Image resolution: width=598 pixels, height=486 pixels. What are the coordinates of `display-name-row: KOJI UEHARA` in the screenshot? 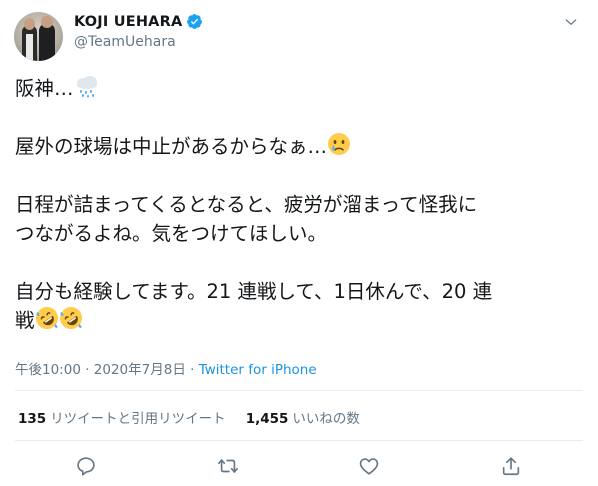 It's located at (138, 21).